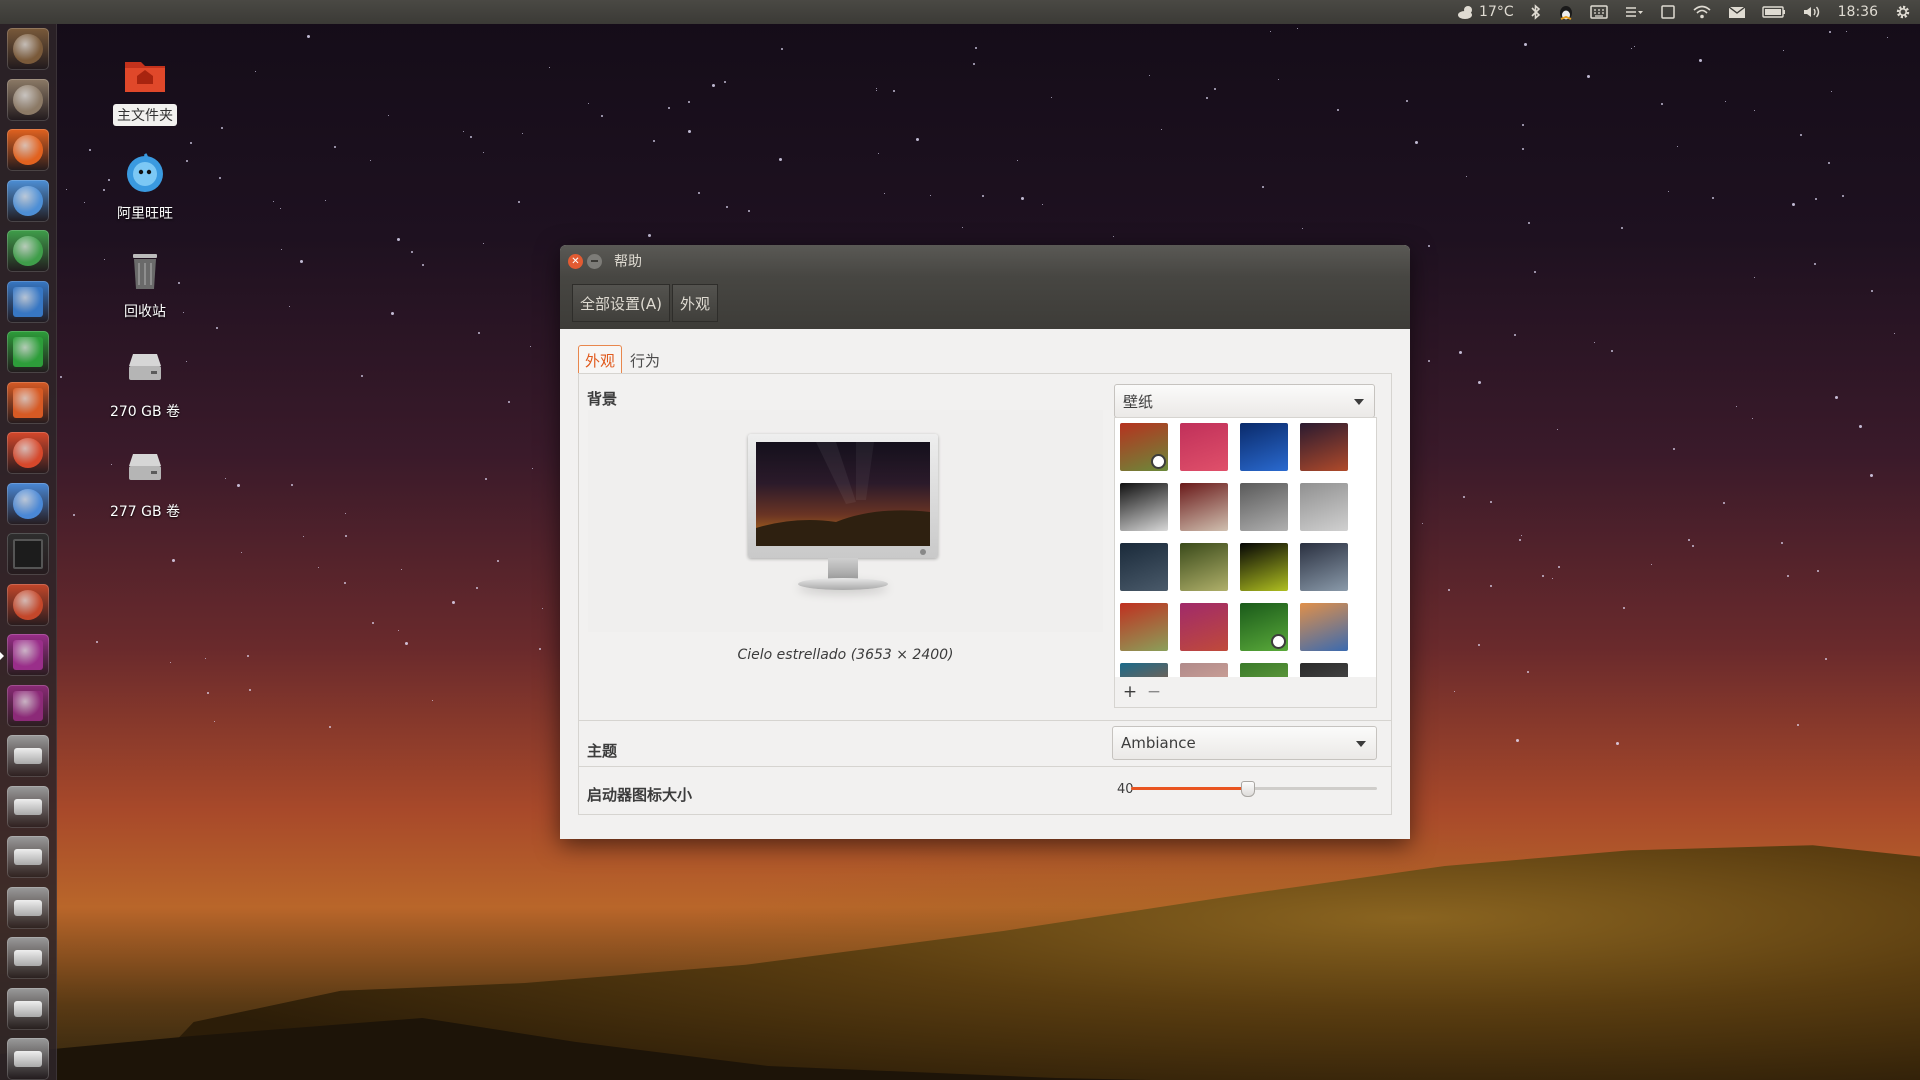 This screenshot has height=1080, width=1920. Describe the element at coordinates (145, 88) in the screenshot. I see `desktop-icon-home: 主文件夹` at that location.